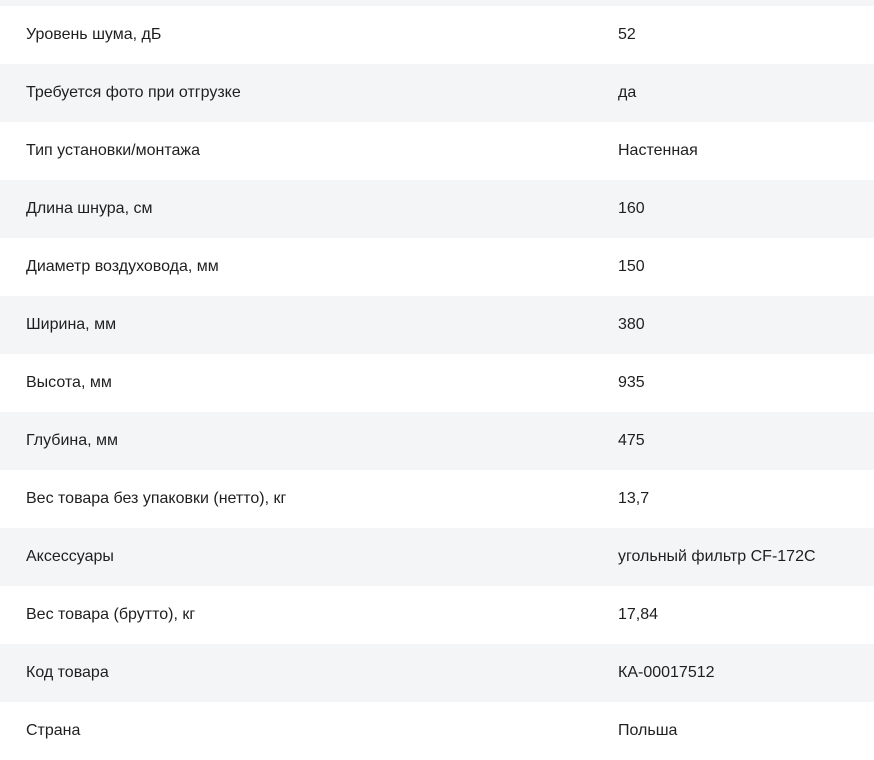 The image size is (874, 760). I want to click on spec-label: Вес товара без упаковки (нетто), кг, so click(156, 498).